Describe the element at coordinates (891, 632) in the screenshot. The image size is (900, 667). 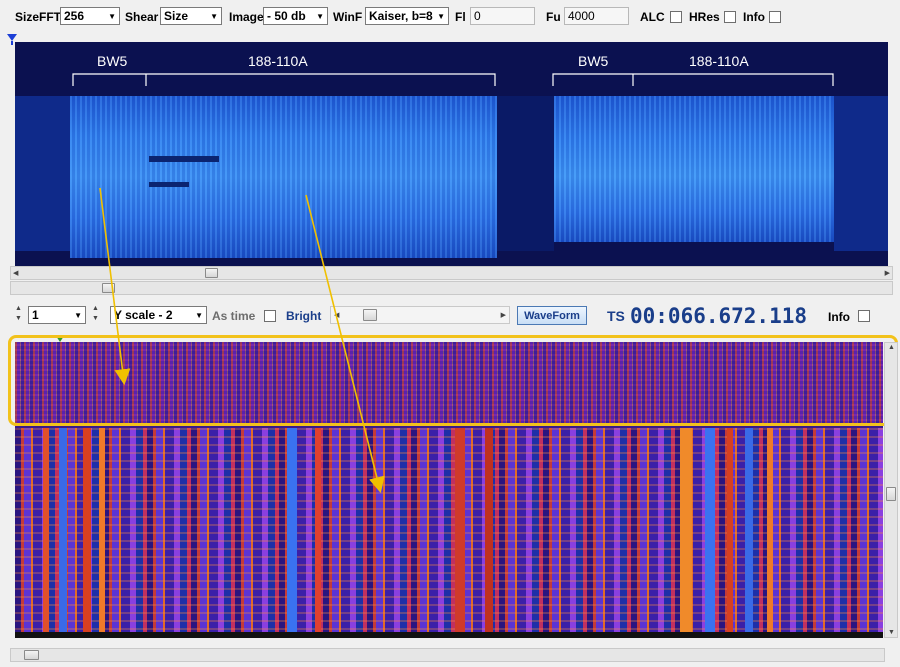
I see `scroll-down-icon: ▼` at that location.